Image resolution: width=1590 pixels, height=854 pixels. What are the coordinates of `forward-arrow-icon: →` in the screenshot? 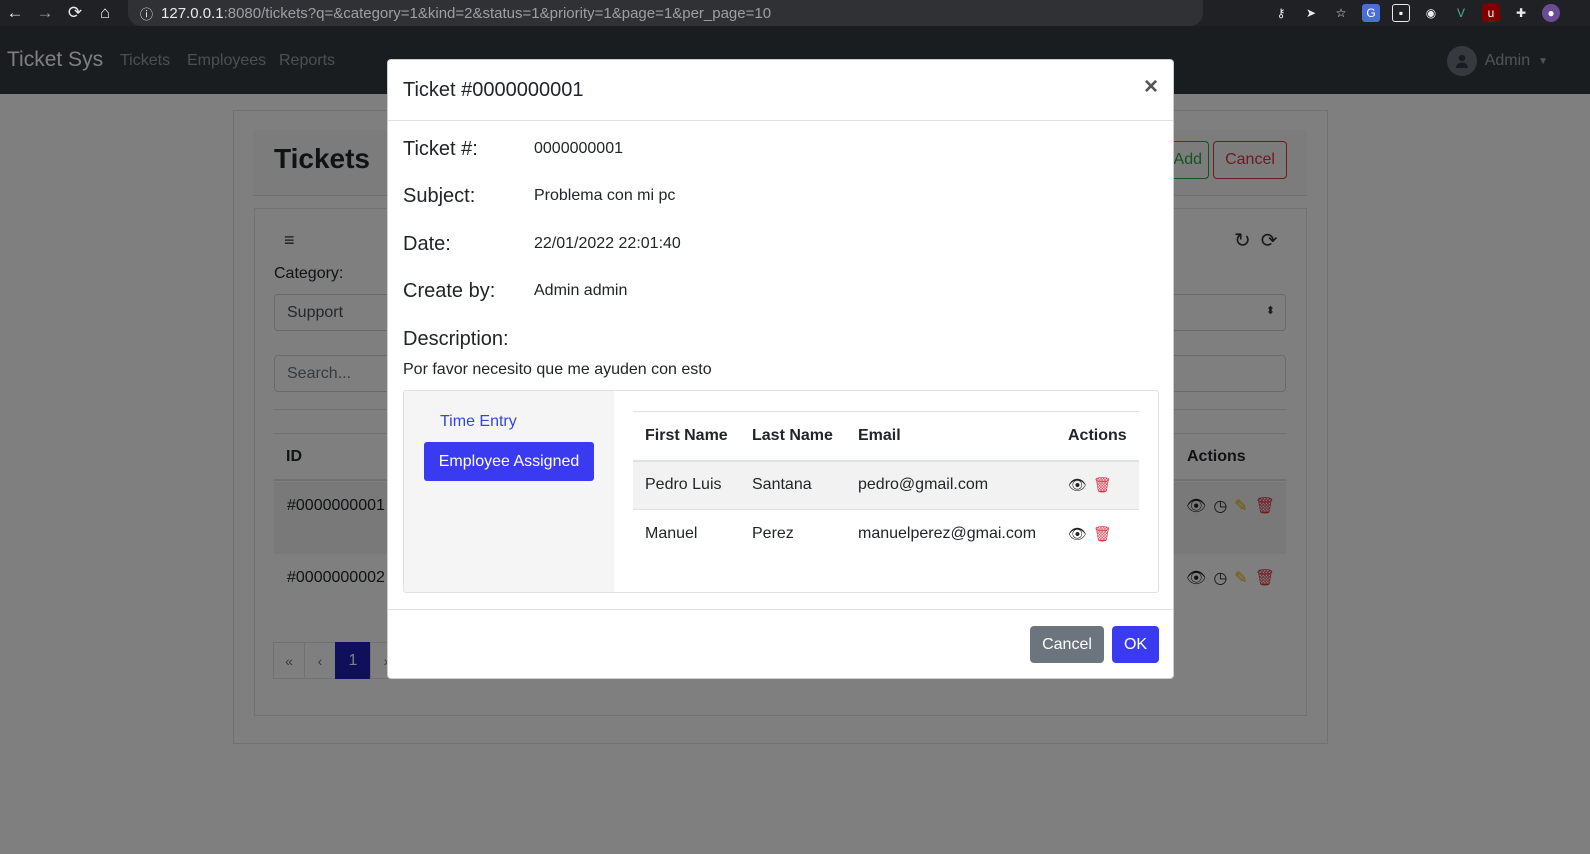 It's located at (45, 13).